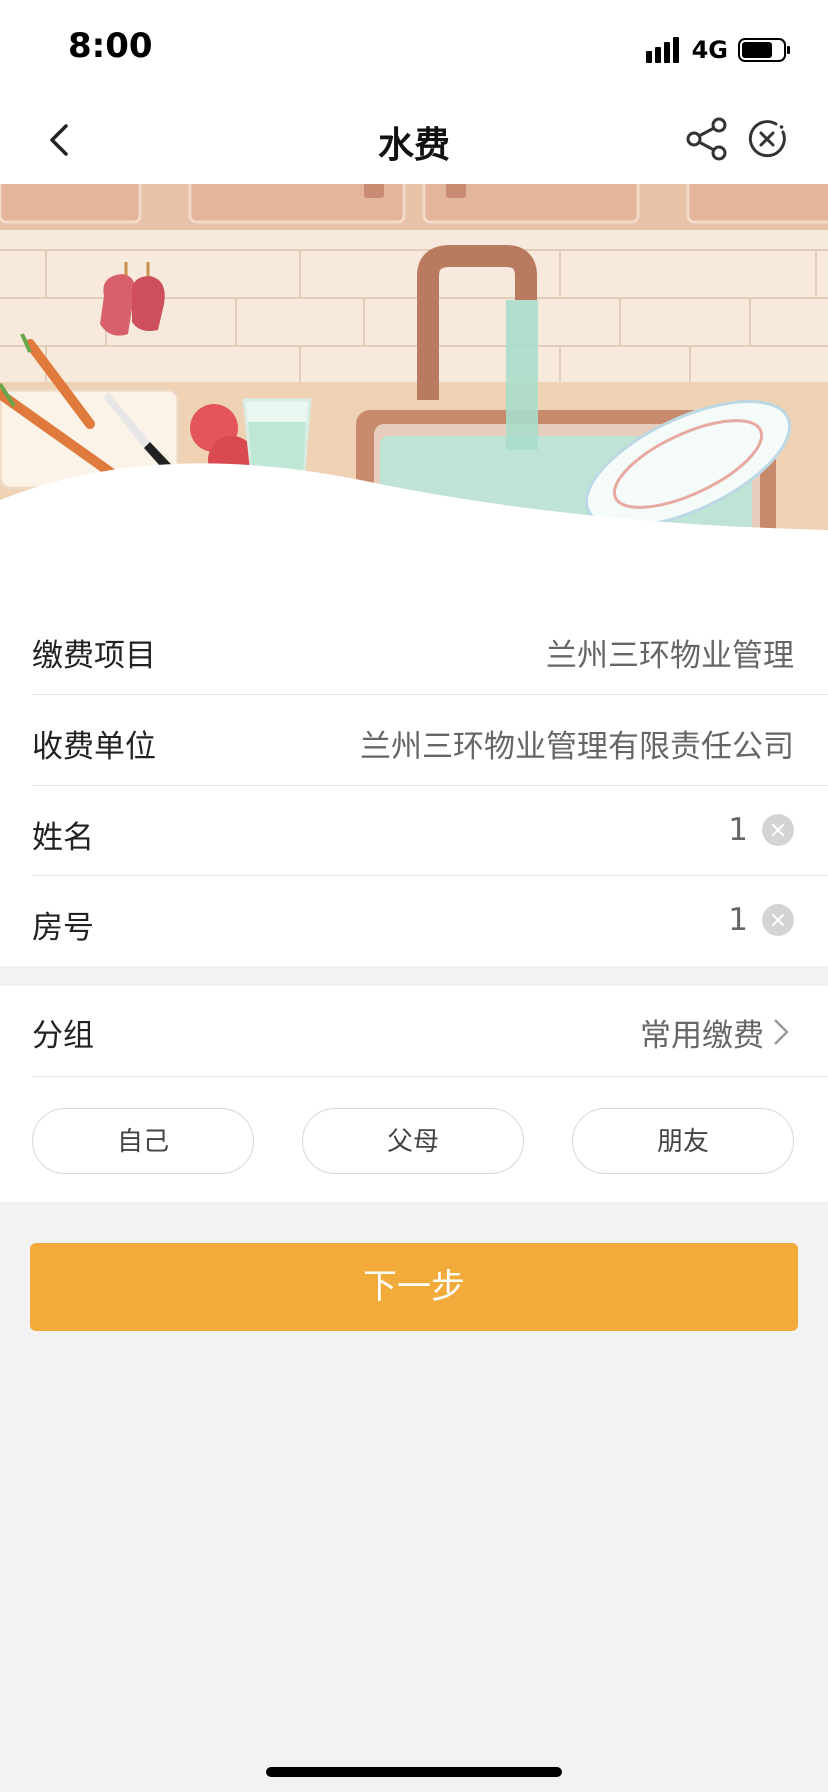 Image resolution: width=828 pixels, height=1792 pixels. What do you see at coordinates (430, 649) in the screenshot?
I see `payment-item-row: 缴费项目 兰州三环物业管理` at bounding box center [430, 649].